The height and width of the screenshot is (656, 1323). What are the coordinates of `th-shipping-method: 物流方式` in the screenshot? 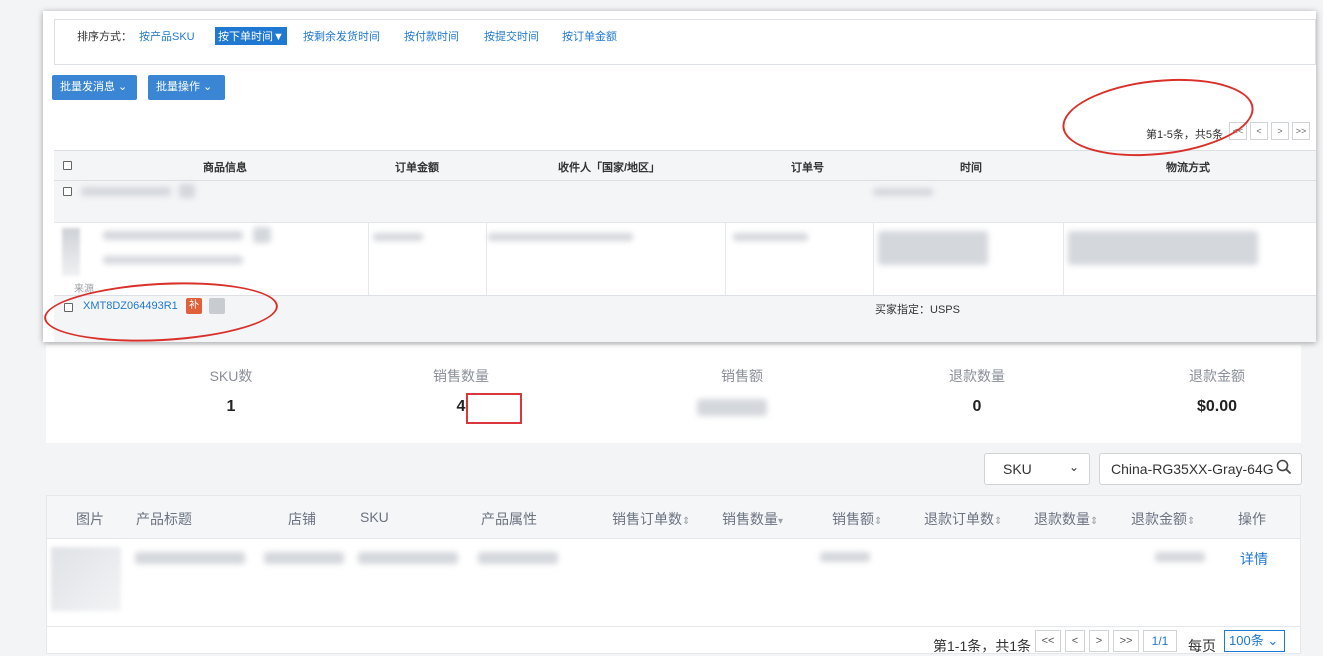 It's located at (1188, 168).